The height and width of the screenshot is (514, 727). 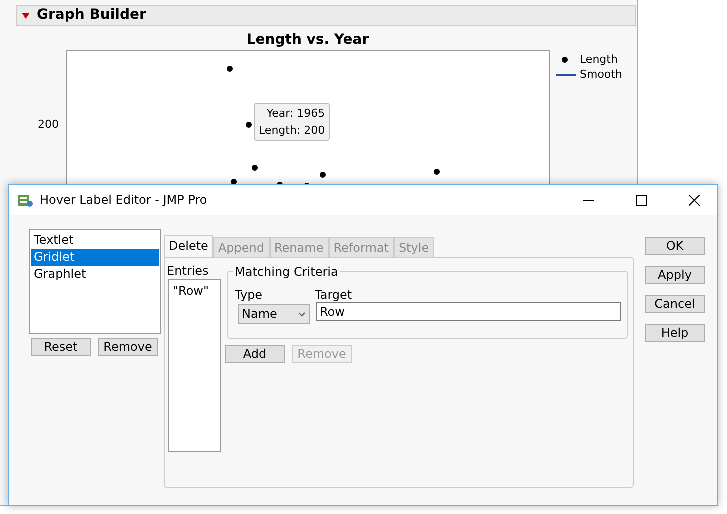 I want to click on tooltip-text: Year: 1965, so click(x=296, y=114).